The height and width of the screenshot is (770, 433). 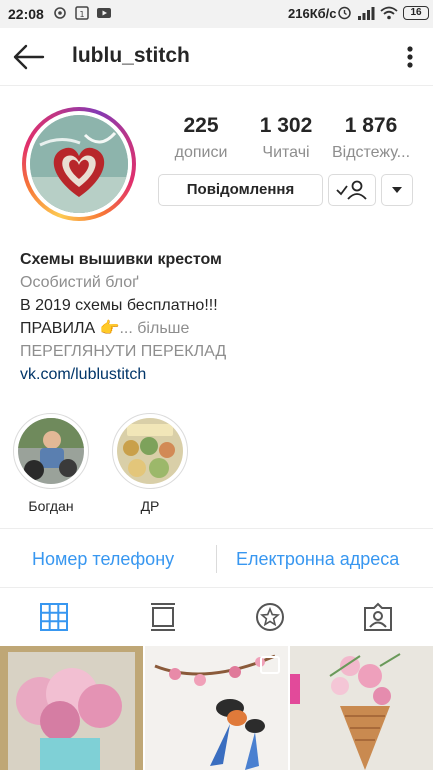 I want to click on grid-icon, so click(x=54, y=617).